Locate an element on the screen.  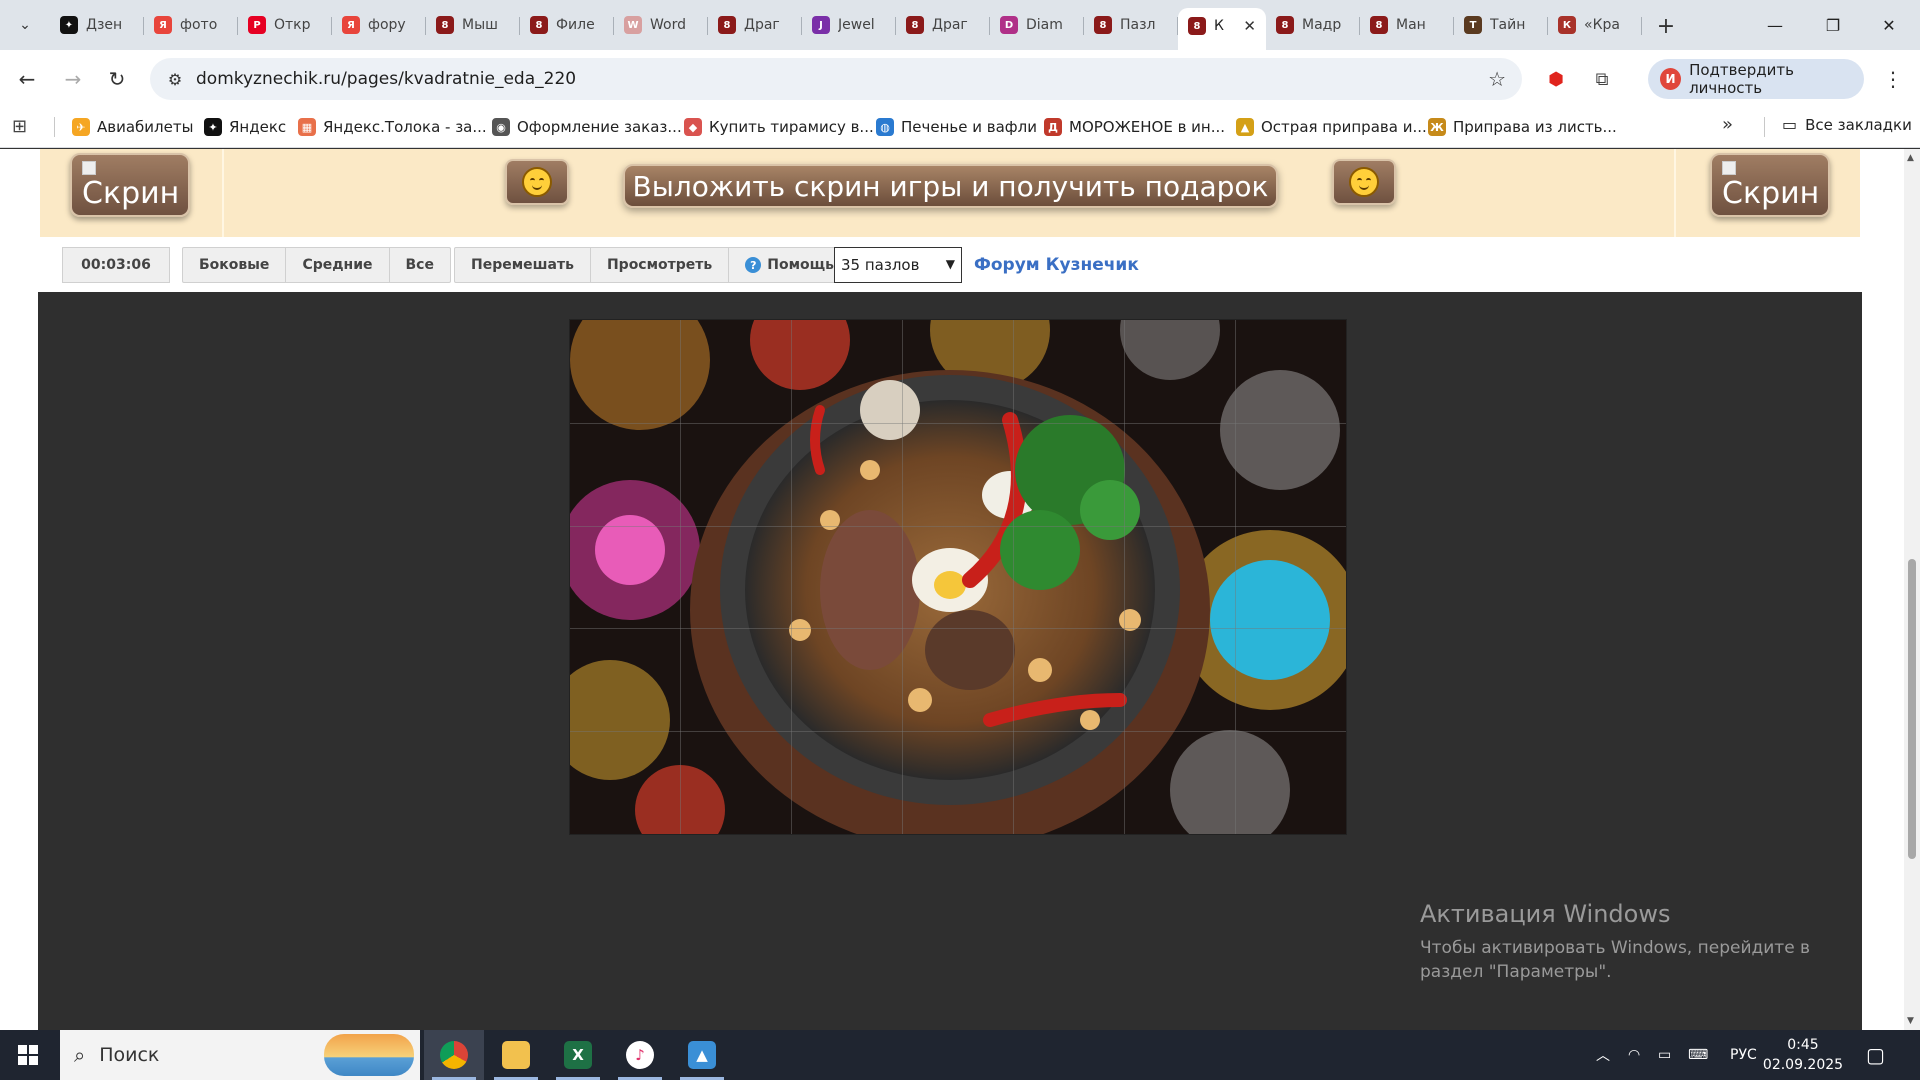
notifications-icon: ▢ is located at coordinates (1875, 1055).